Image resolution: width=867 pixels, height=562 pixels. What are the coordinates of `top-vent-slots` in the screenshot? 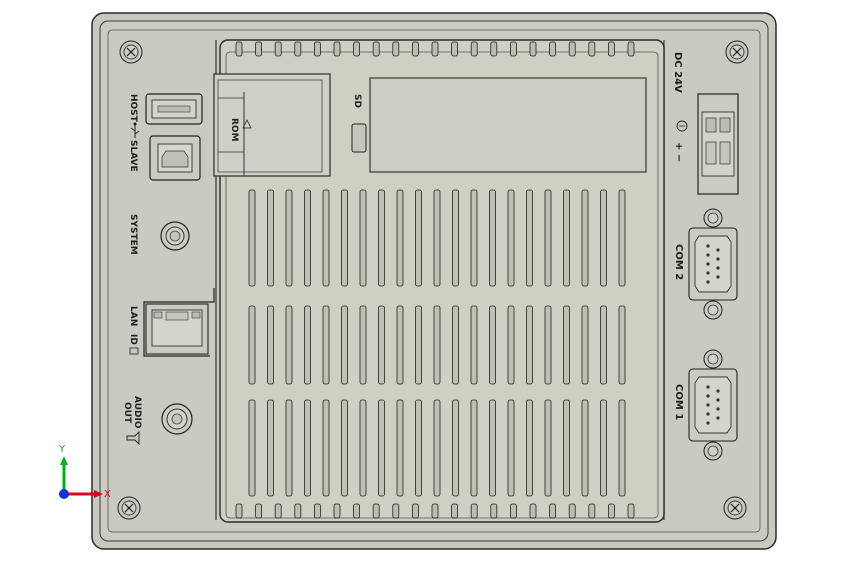 It's located at (435, 49).